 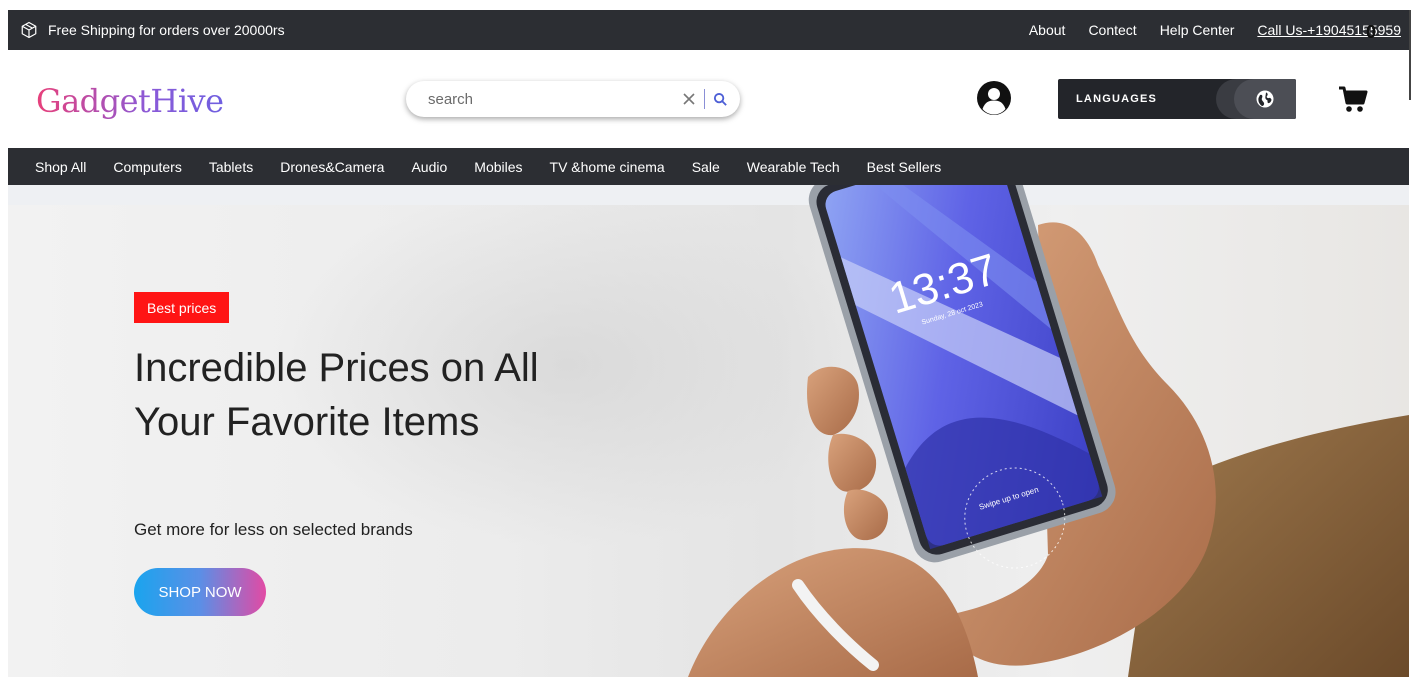 I want to click on clear-search-button, so click(x=689, y=99).